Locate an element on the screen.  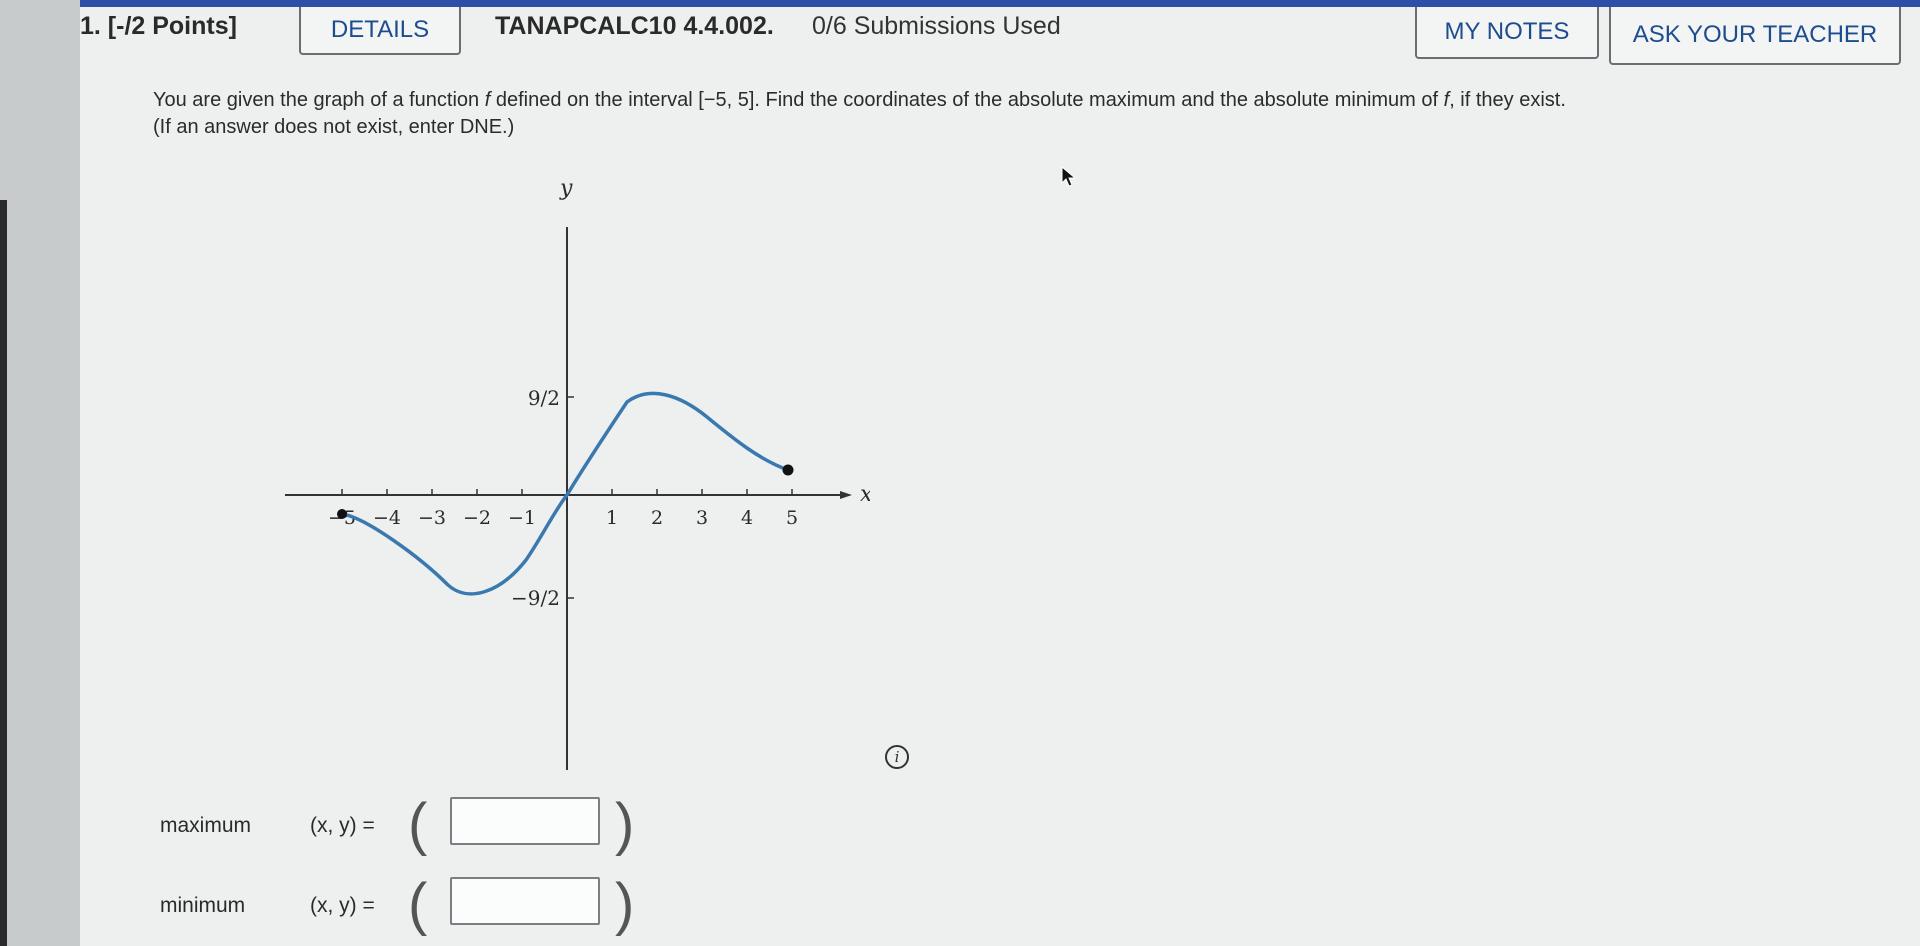
x-tick-label: −2 is located at coordinates (477, 518).